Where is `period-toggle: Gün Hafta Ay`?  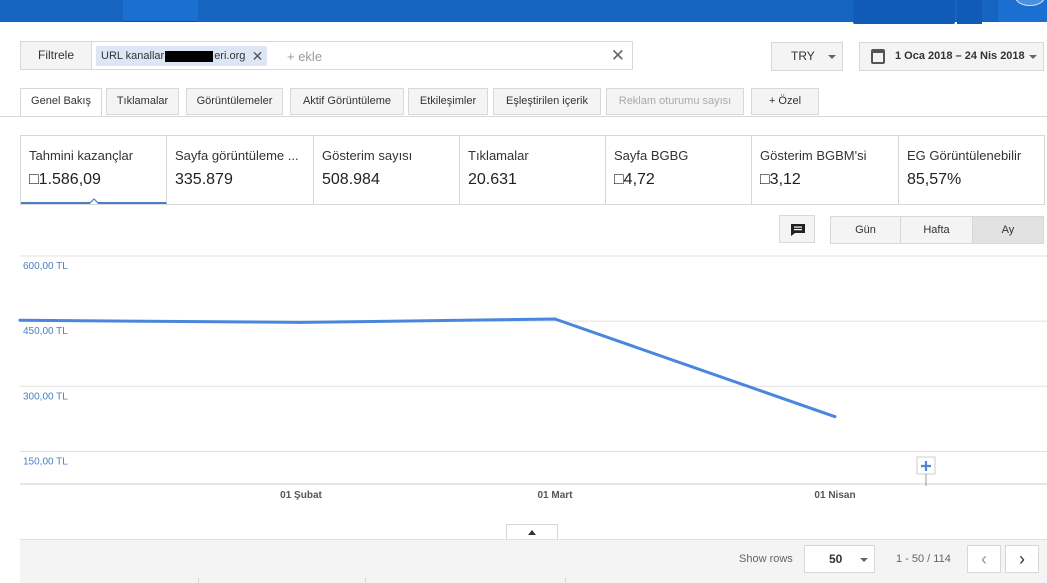
period-toggle: Gün Hafta Ay is located at coordinates (937, 230).